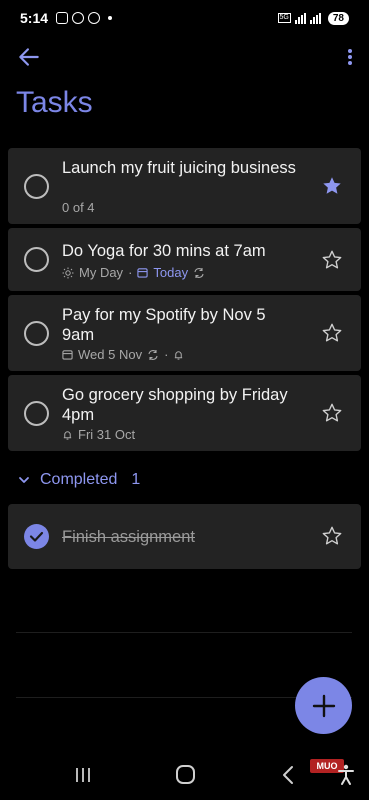 This screenshot has width=369, height=800. What do you see at coordinates (24, 480) in the screenshot?
I see `chevron-down-icon` at bounding box center [24, 480].